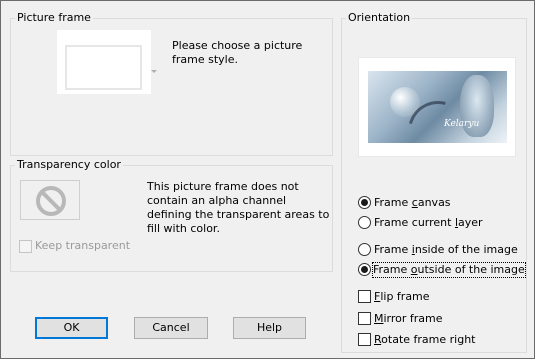 Image resolution: width=535 pixels, height=359 pixels. Describe the element at coordinates (69, 165) in the screenshot. I see `transparency-color-group-title: Transparency color` at that location.